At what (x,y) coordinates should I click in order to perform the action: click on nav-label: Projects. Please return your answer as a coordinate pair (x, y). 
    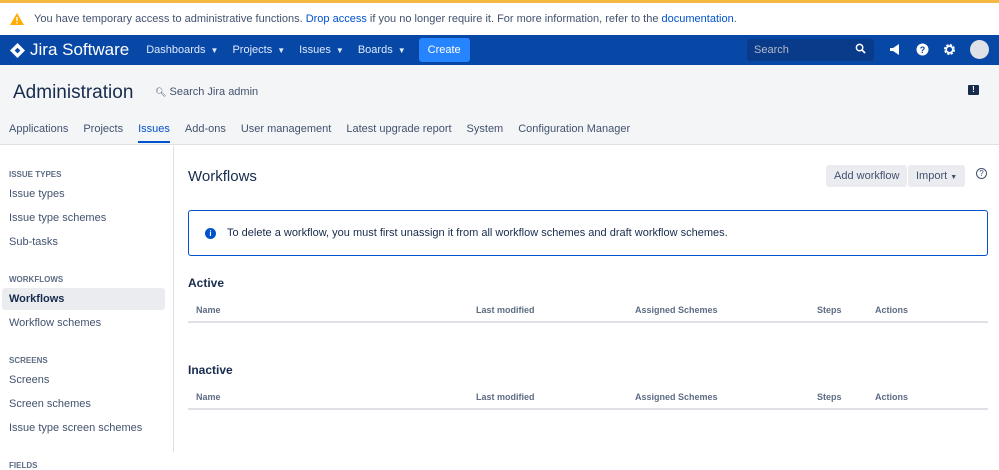
    Looking at the image, I should click on (252, 50).